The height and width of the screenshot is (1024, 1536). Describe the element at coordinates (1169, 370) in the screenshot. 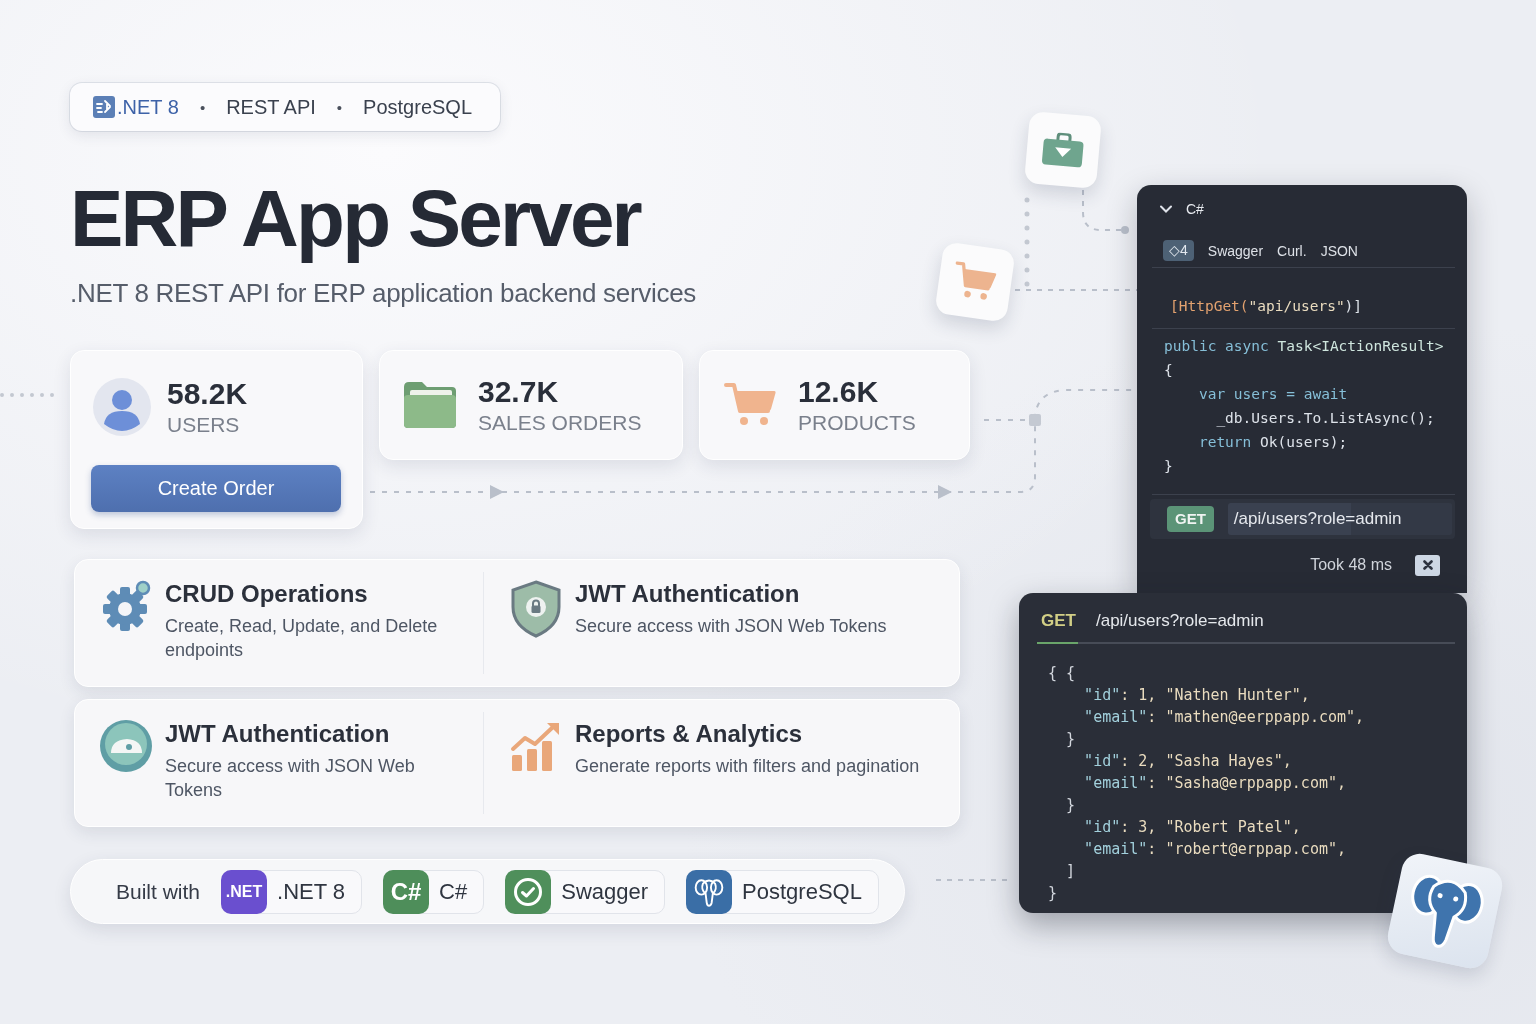

I see `code-line: {` at that location.